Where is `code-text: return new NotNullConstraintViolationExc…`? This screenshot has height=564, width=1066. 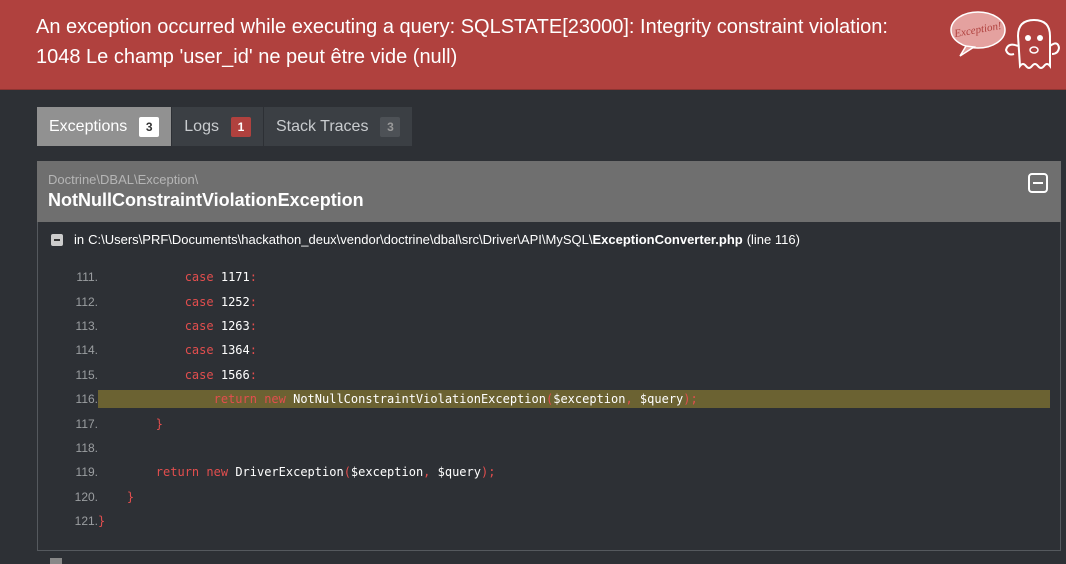 code-text: return new NotNullConstraintViolationExc… is located at coordinates (574, 399).